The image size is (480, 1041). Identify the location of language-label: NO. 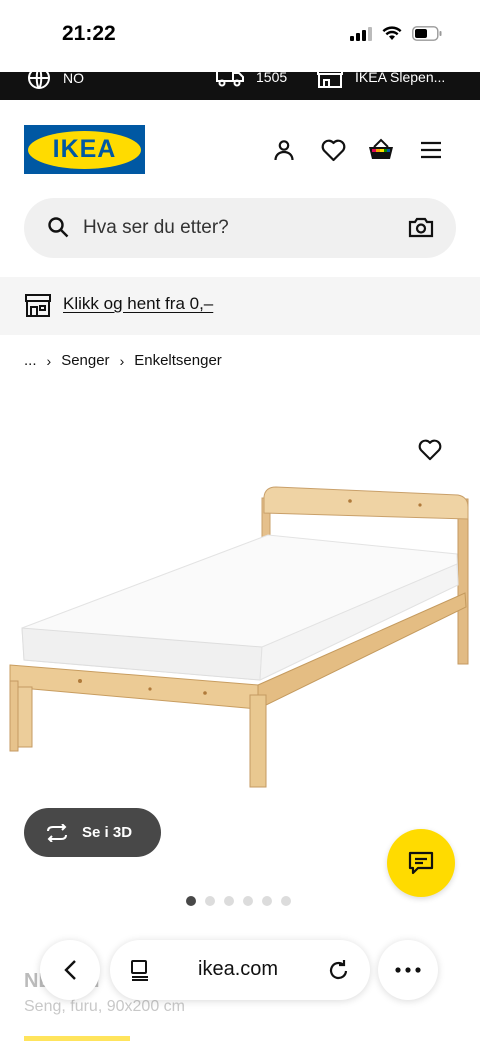
(73, 79).